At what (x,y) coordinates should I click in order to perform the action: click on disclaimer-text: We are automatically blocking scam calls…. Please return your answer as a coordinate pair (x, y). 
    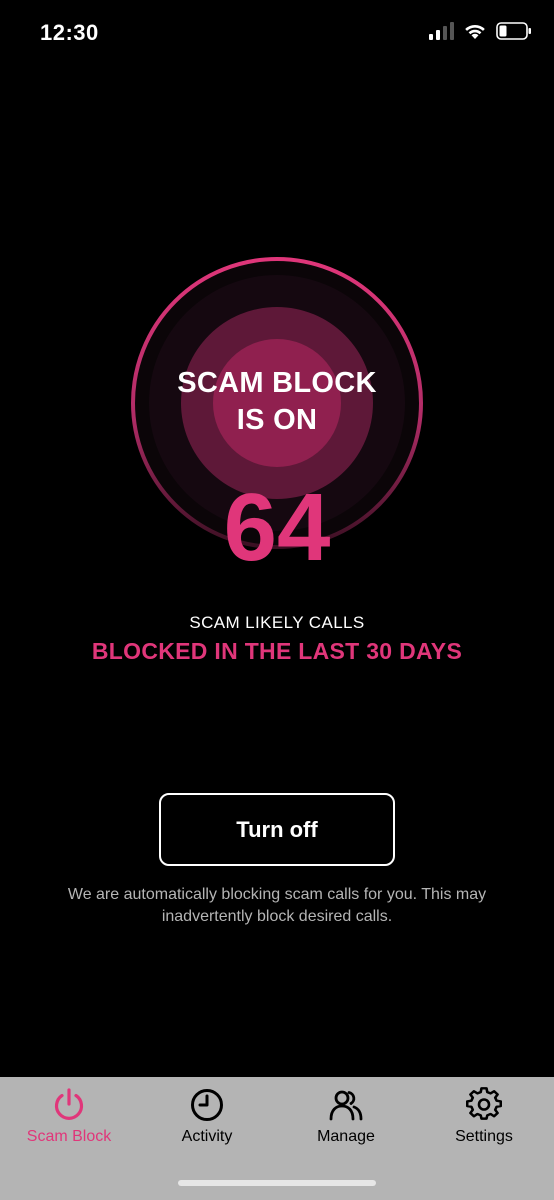
    Looking at the image, I should click on (277, 905).